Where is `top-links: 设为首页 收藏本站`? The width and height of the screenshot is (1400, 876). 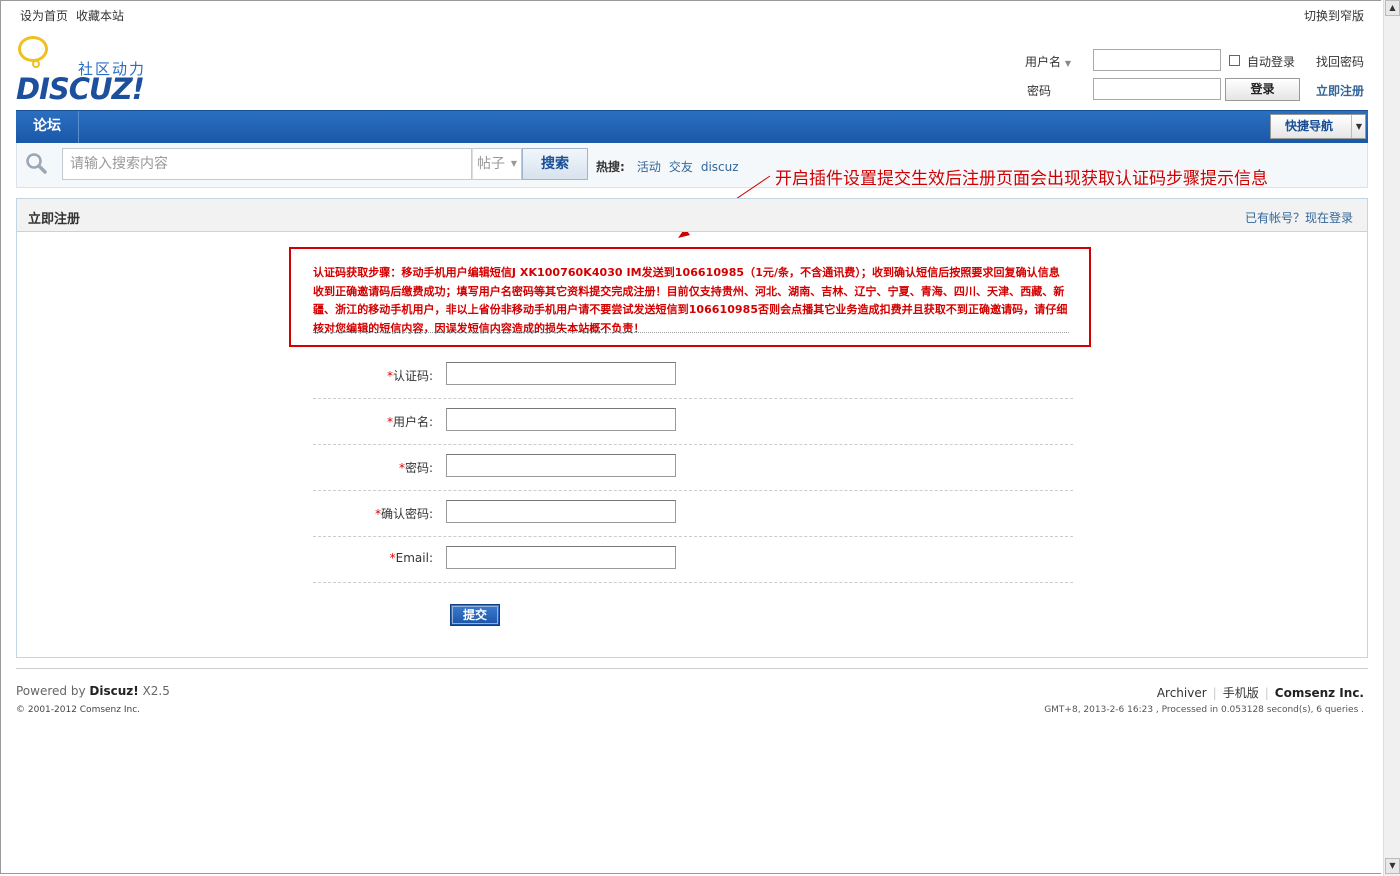
top-links: 设为首页 收藏本站 is located at coordinates (76, 15).